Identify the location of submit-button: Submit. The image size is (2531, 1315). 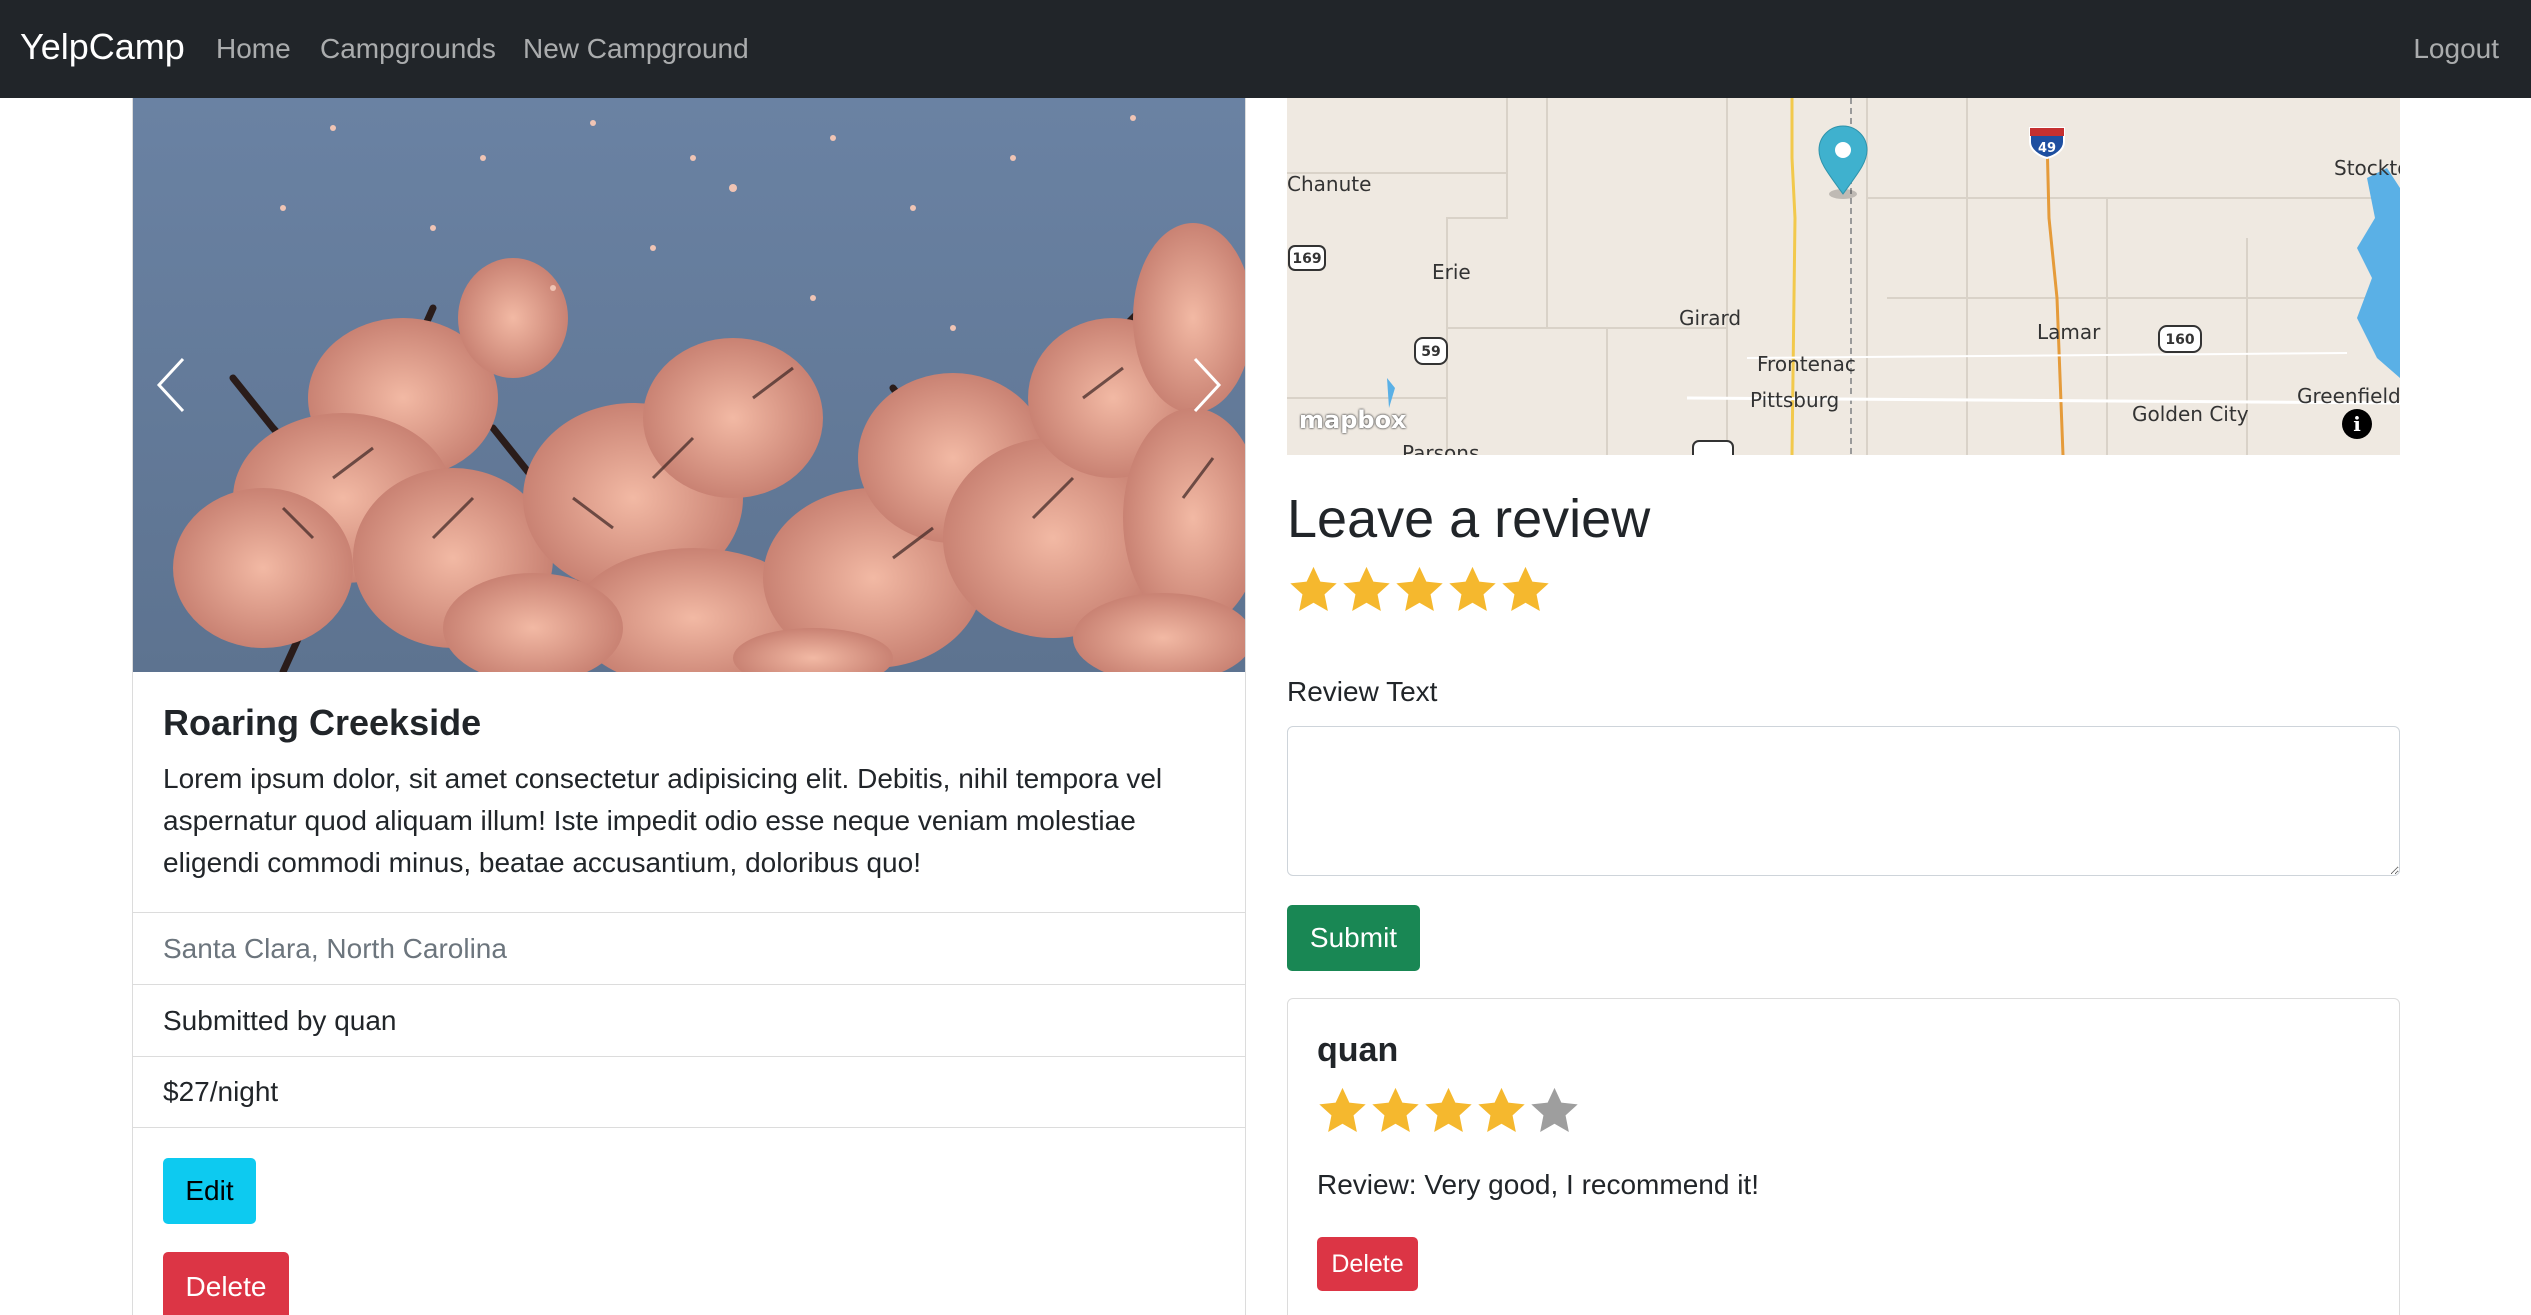
(1353, 938).